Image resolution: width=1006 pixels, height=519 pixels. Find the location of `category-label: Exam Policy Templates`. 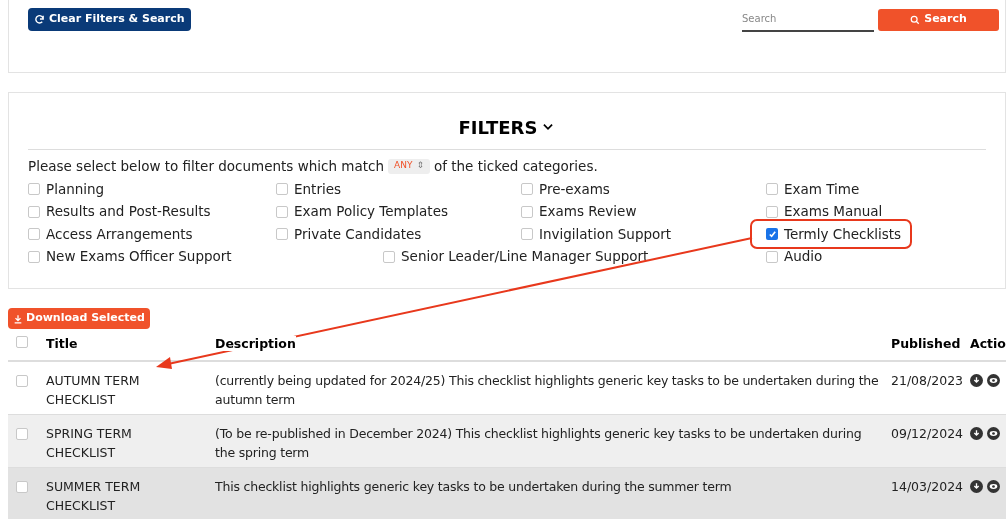

category-label: Exam Policy Templates is located at coordinates (371, 212).